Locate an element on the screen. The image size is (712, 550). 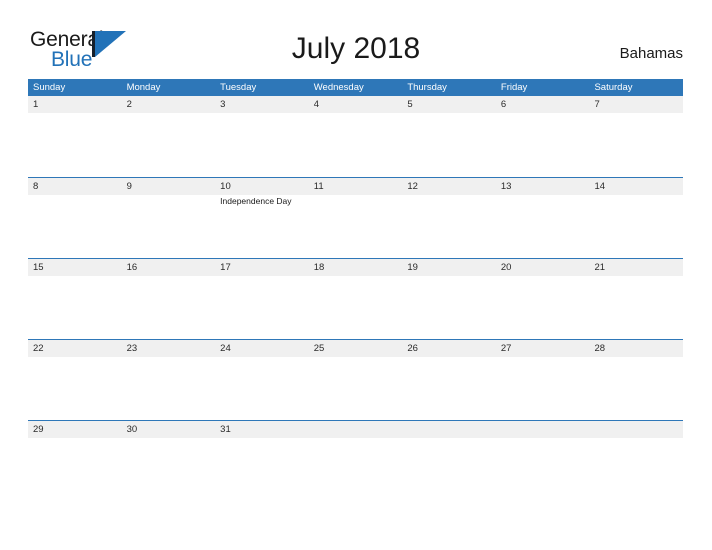
day-number: 8 is located at coordinates (36, 186).